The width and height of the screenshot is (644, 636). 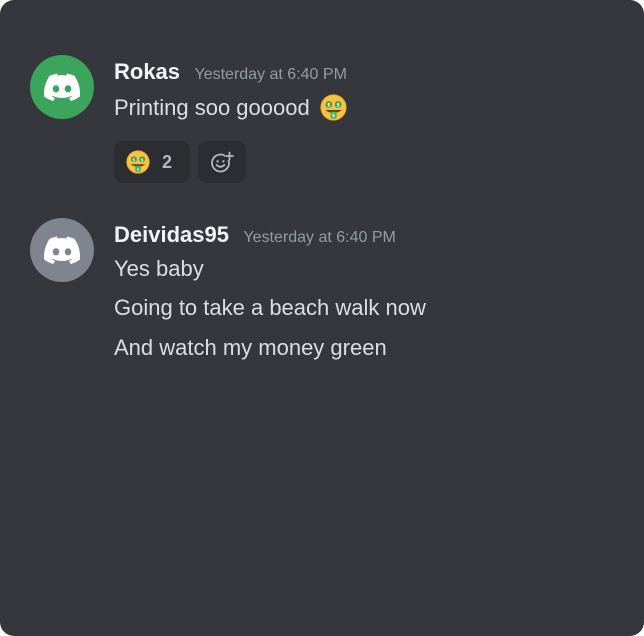 I want to click on reactions-bar: 2, so click(x=180, y=162).